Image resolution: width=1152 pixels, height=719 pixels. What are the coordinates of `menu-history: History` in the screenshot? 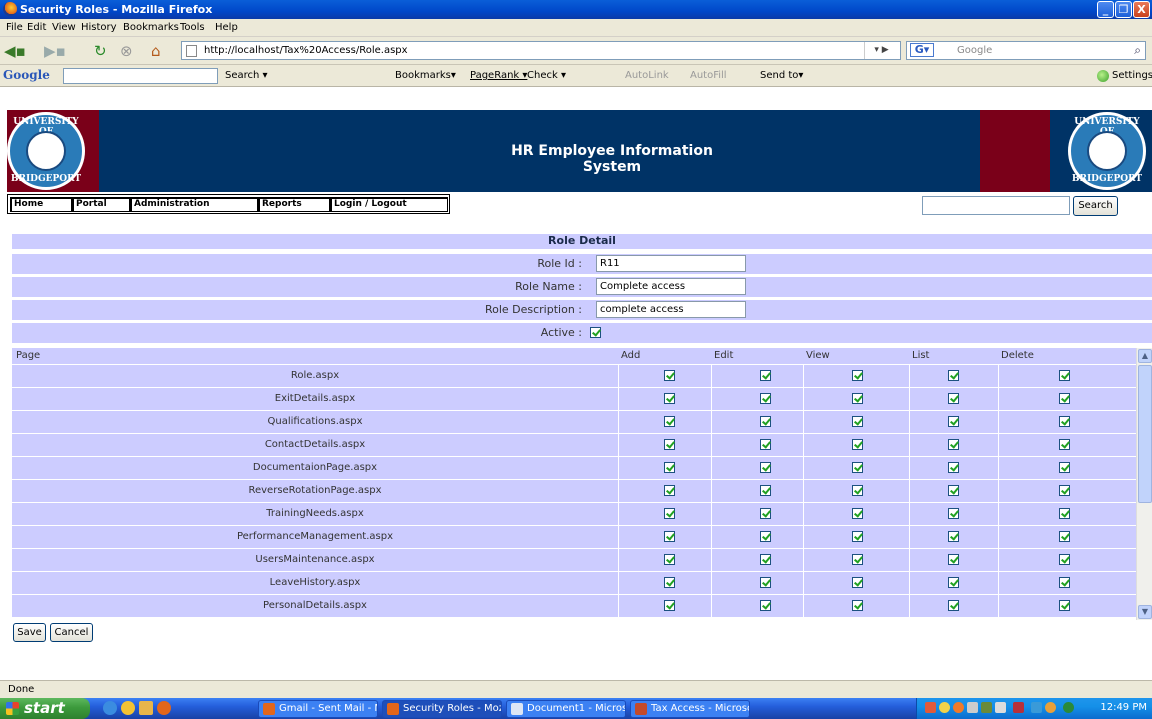 It's located at (99, 27).